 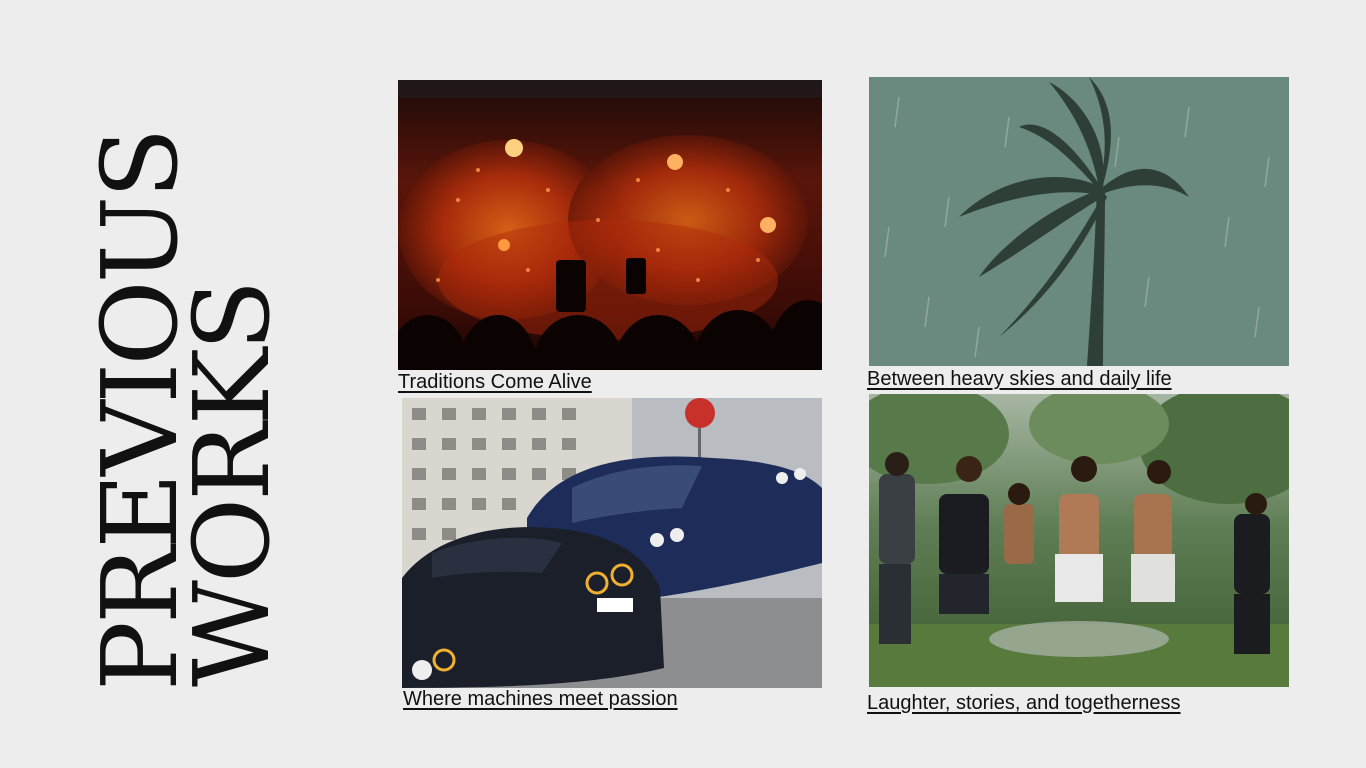 I want to click on work-image-friends-rain, so click(x=1079, y=540).